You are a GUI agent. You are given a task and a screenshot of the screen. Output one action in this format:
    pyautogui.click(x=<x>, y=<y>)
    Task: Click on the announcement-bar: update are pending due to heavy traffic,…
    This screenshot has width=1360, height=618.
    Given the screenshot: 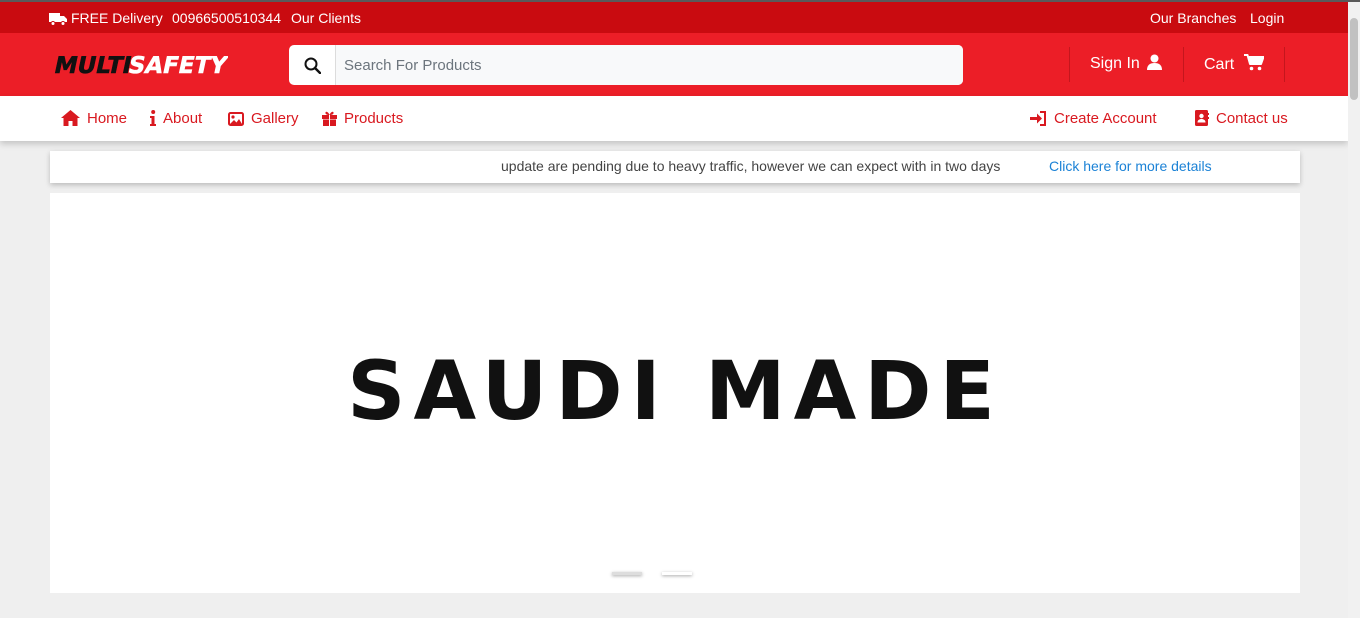 What is the action you would take?
    pyautogui.click(x=675, y=167)
    